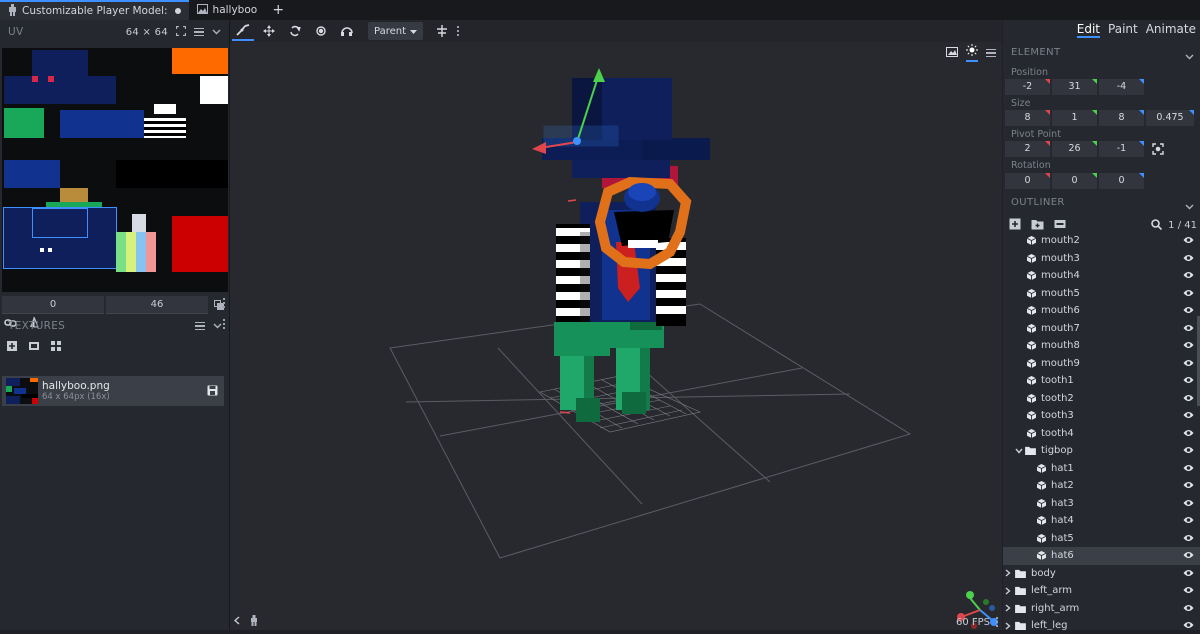 The height and width of the screenshot is (634, 1200). I want to click on size-y-input: 1, so click(1074, 118).